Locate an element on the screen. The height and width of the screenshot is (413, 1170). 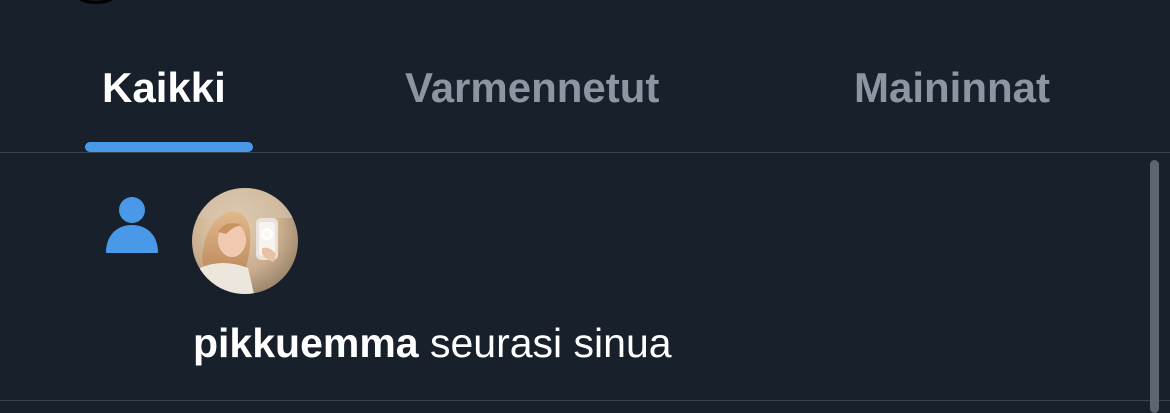
tab-all-label: Kaikki is located at coordinates (164, 87).